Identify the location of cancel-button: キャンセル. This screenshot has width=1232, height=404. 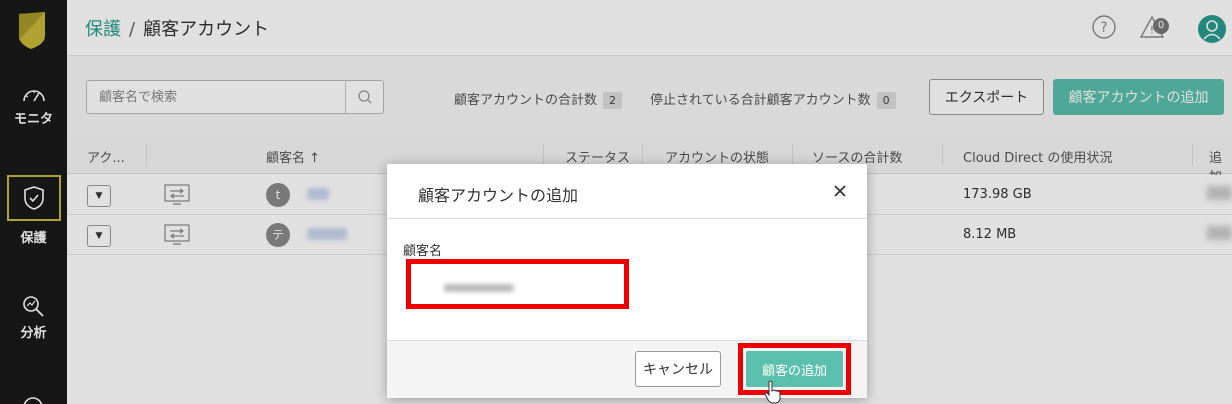
(678, 369).